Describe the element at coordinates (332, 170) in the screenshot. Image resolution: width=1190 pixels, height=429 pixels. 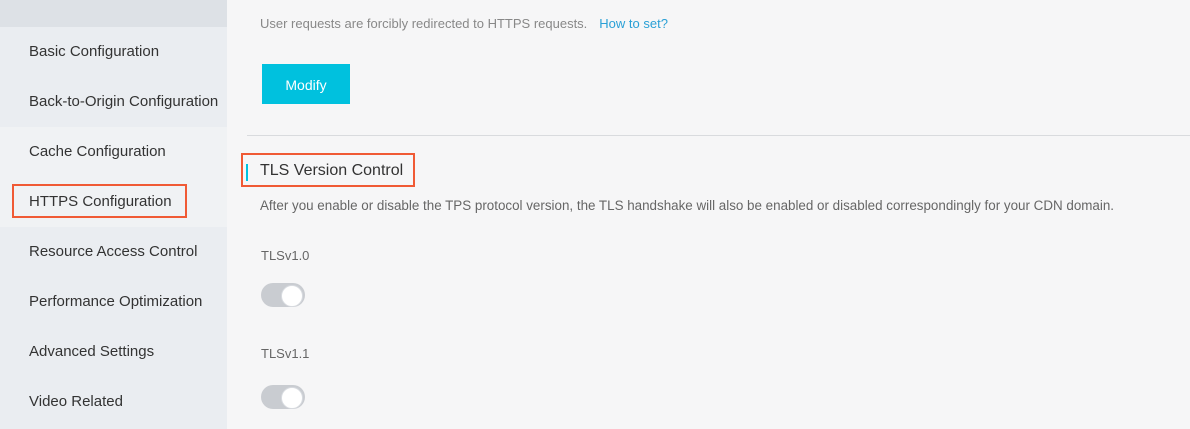
I see `section-title: TLS Version Control` at that location.